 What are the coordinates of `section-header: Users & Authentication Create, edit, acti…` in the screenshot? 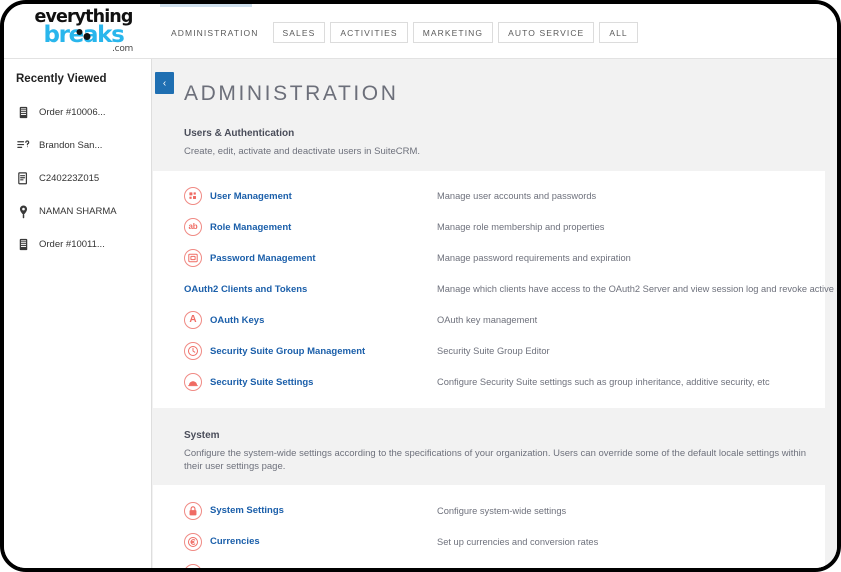 It's located at (495, 138).